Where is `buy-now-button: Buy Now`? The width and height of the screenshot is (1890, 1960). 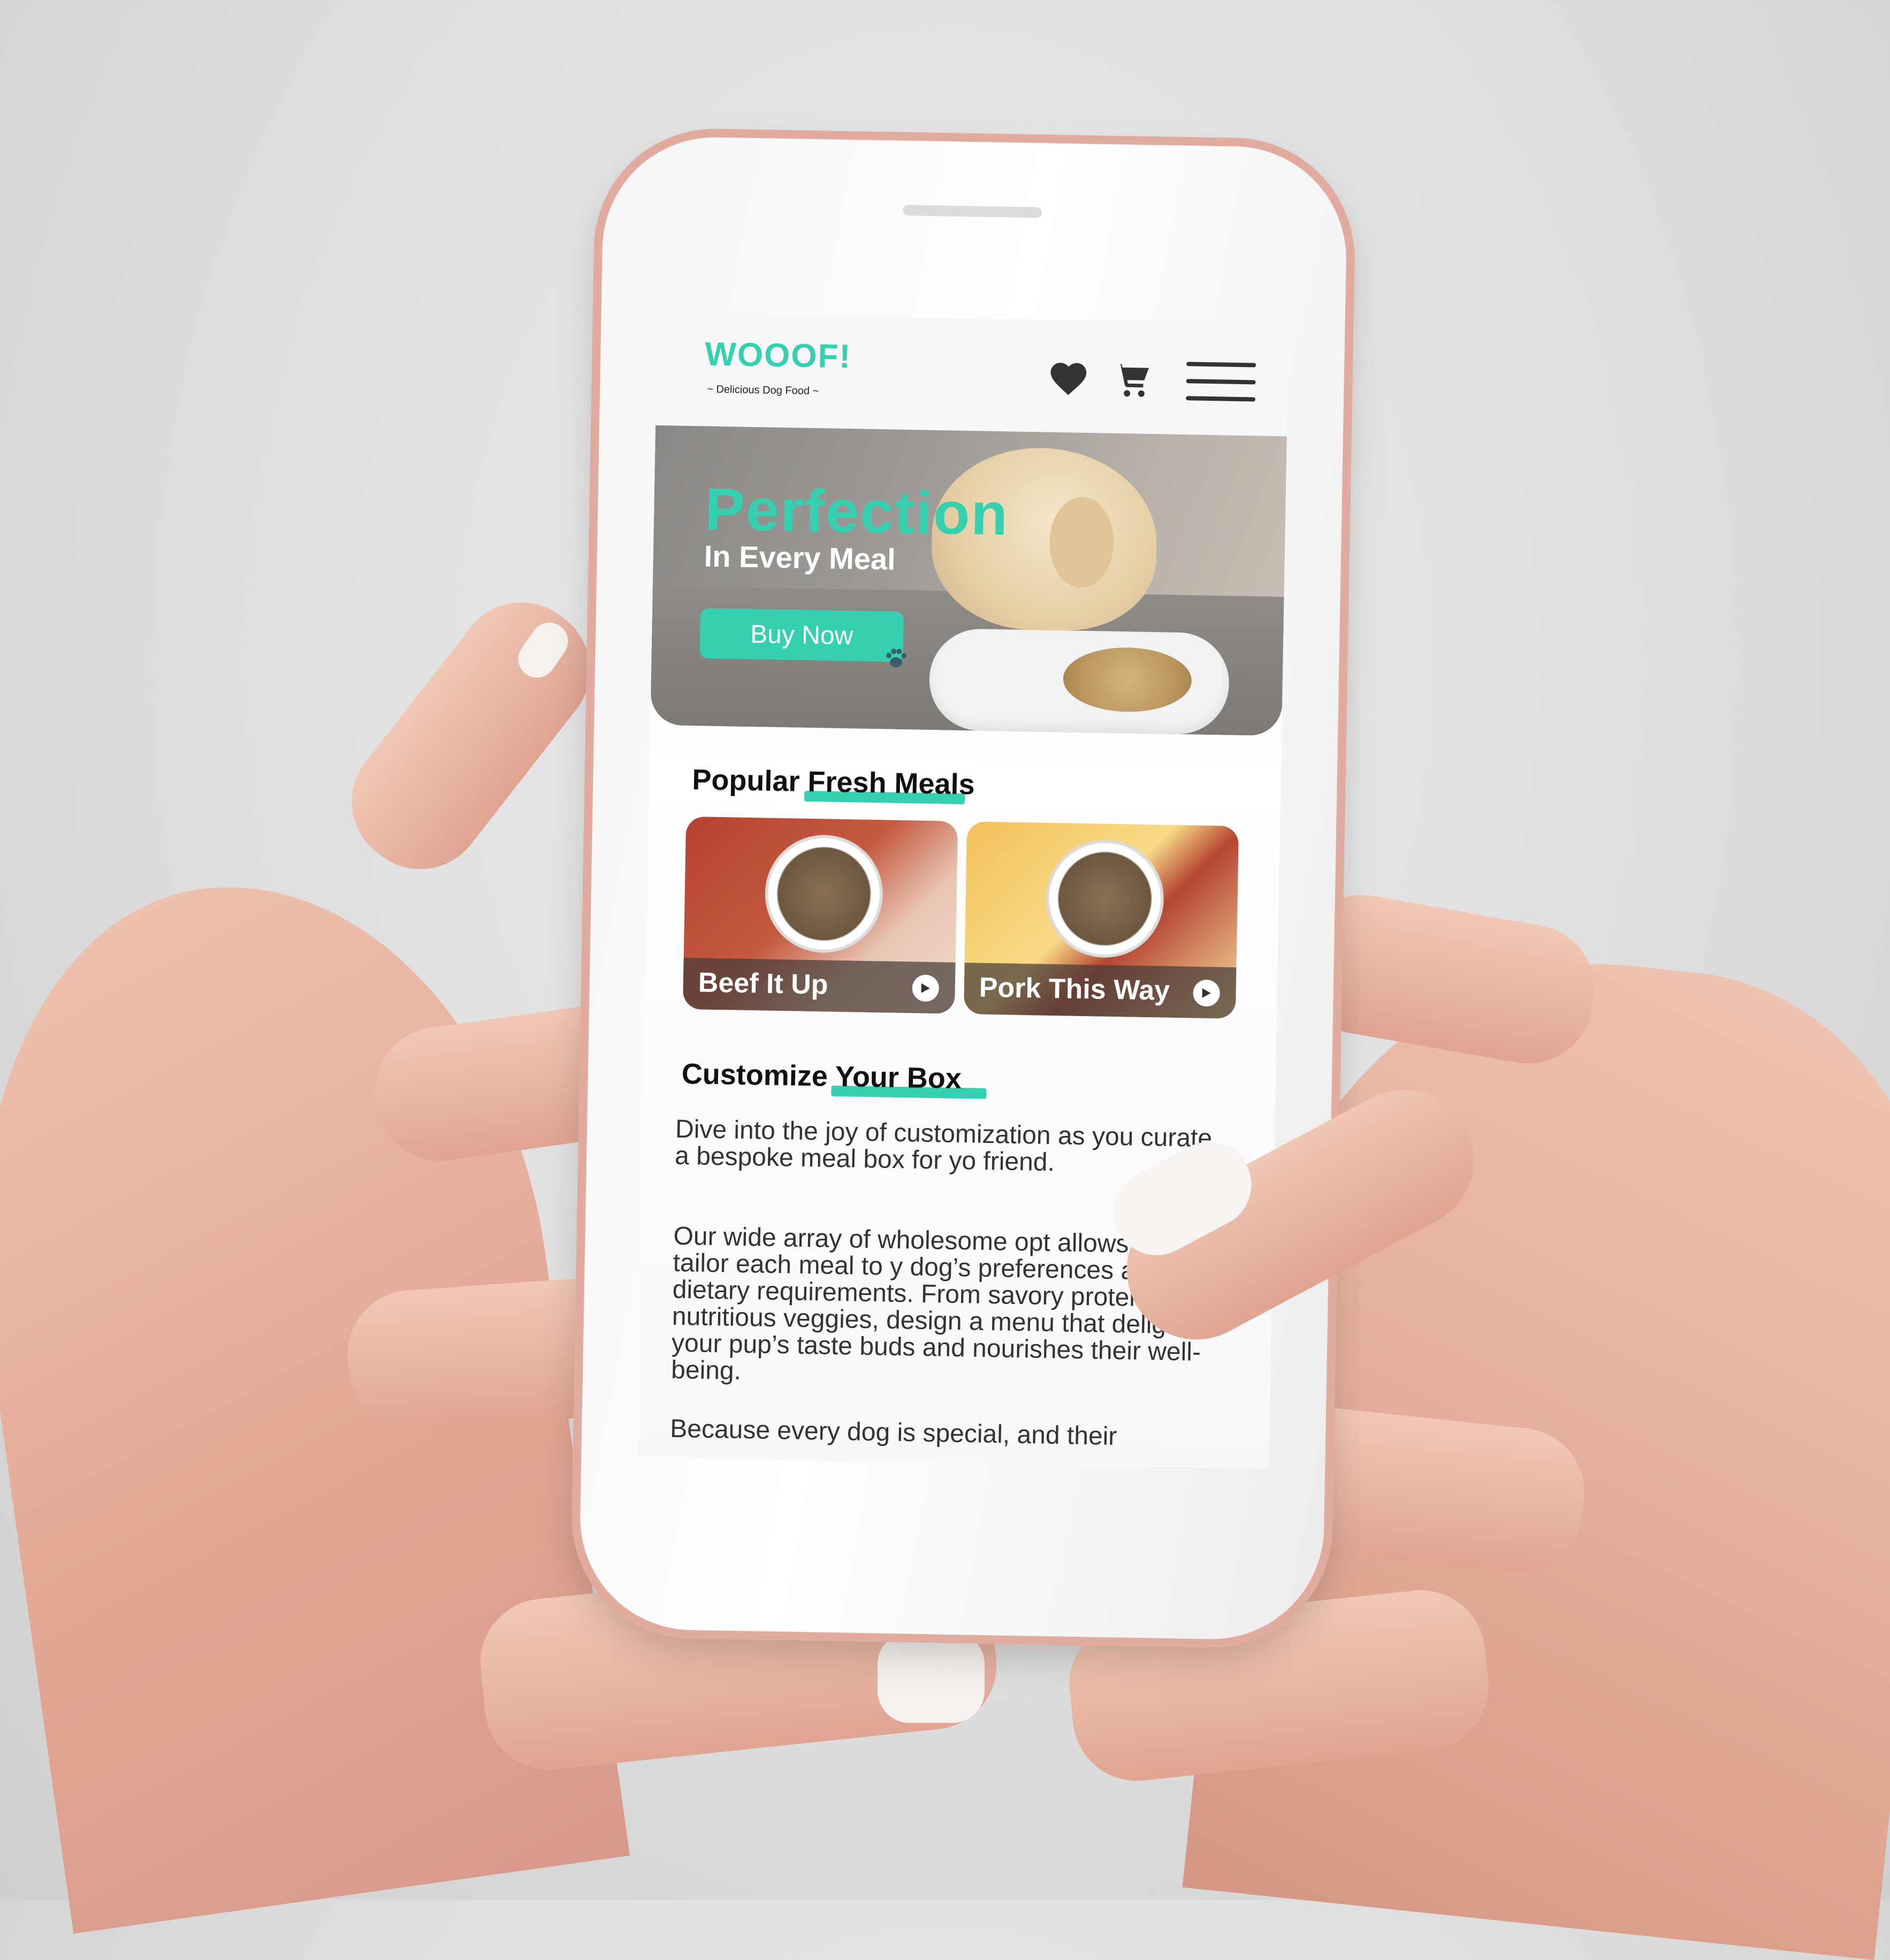 buy-now-button: Buy Now is located at coordinates (801, 635).